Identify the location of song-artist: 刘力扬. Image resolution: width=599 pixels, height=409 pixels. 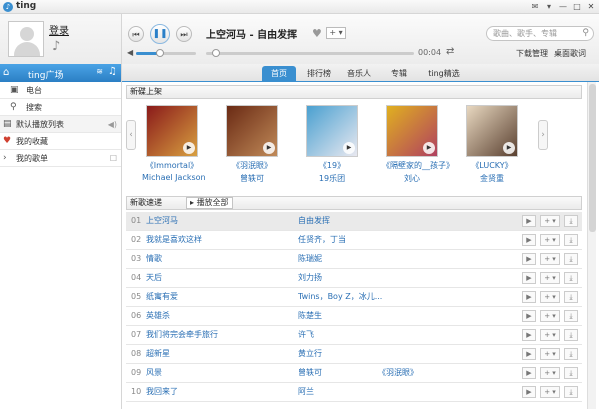
(310, 278).